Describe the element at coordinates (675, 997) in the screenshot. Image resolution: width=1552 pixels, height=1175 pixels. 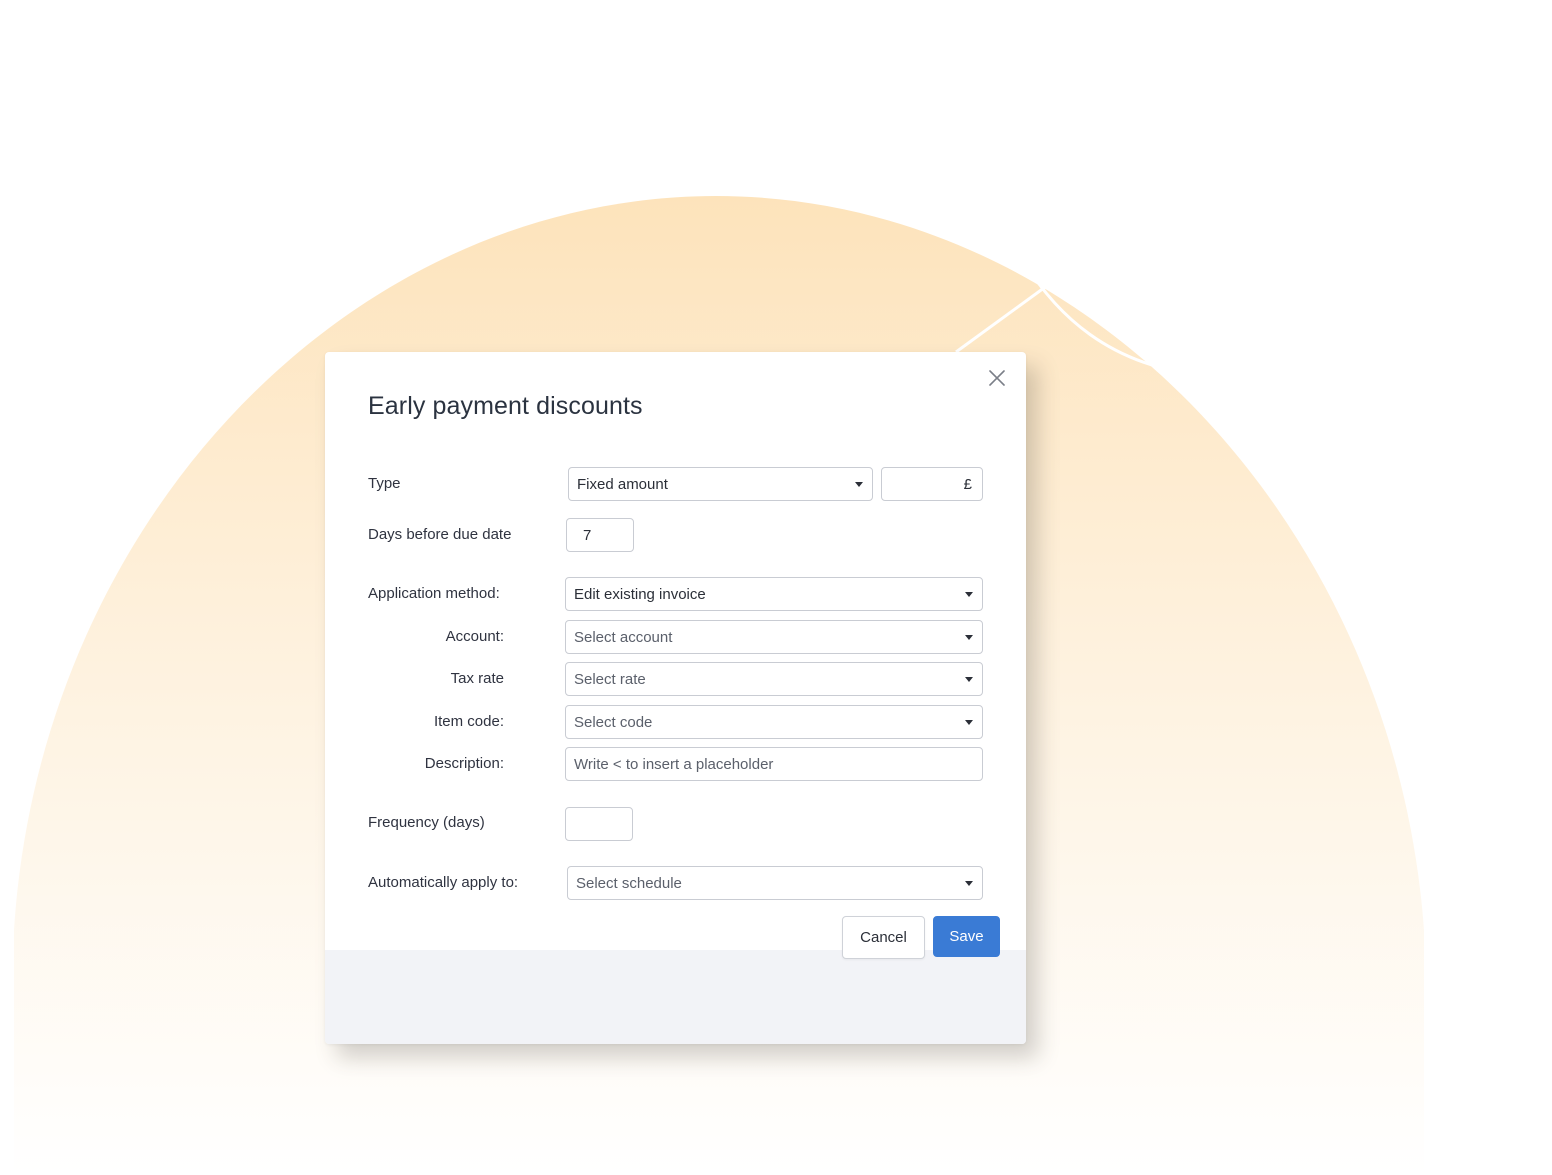
I see `dialog-footer` at that location.